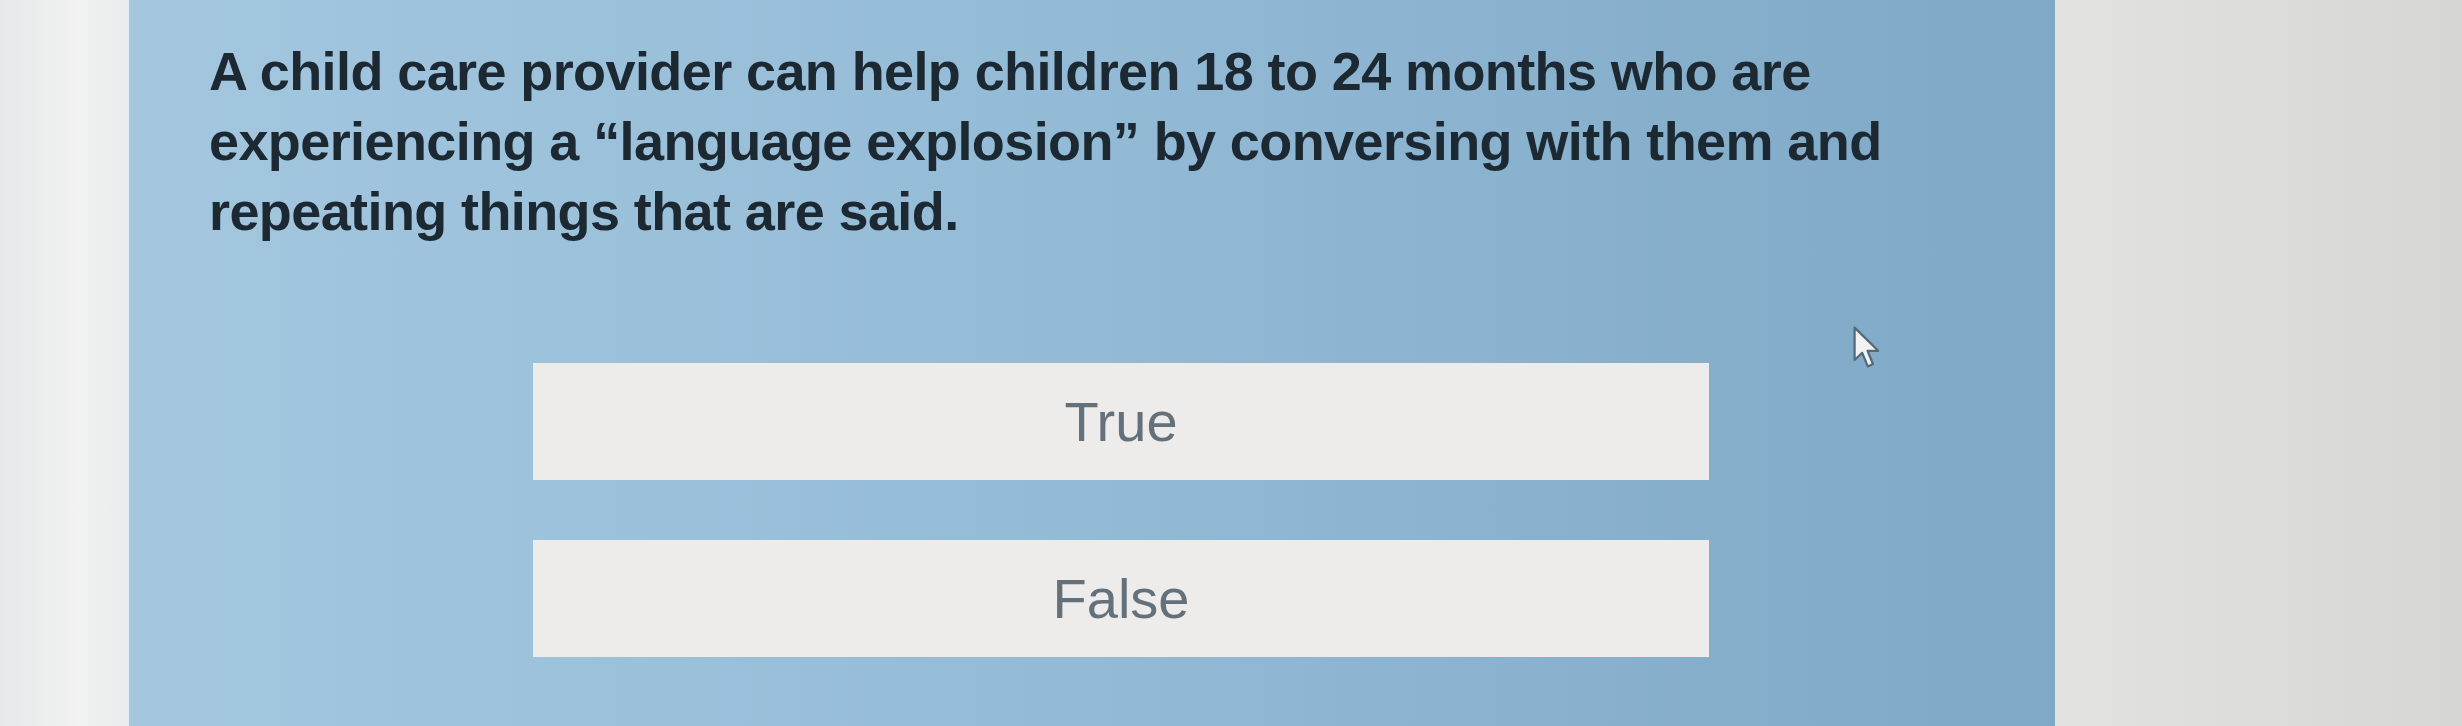  I want to click on answer-option: True, so click(1121, 421).